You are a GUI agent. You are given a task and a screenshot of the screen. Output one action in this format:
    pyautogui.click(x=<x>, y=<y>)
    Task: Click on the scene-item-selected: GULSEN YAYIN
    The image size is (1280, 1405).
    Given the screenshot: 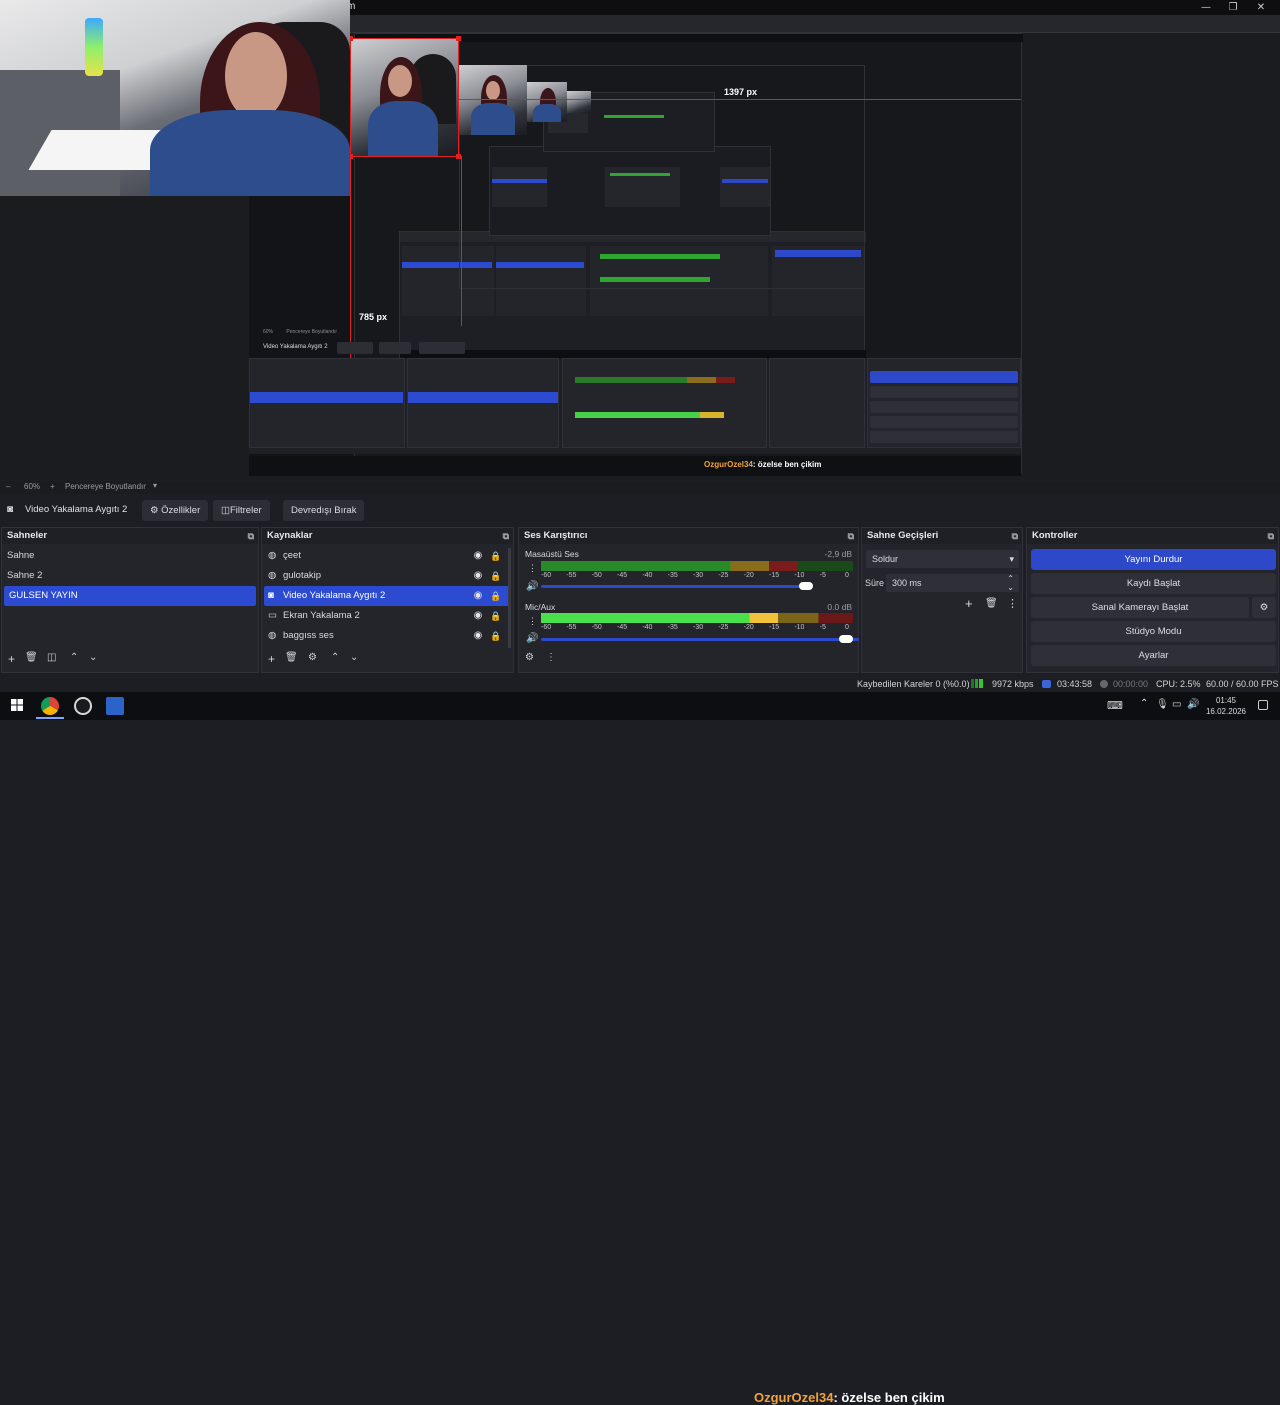 What is the action you would take?
    pyautogui.click(x=130, y=596)
    